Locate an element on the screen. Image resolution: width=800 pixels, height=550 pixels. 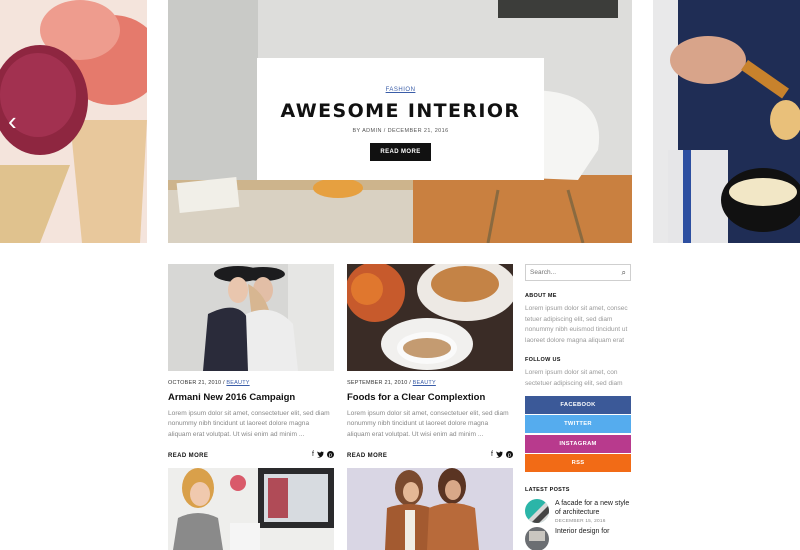
instagram-follow-button: INSTAGRAM is located at coordinates (578, 443).